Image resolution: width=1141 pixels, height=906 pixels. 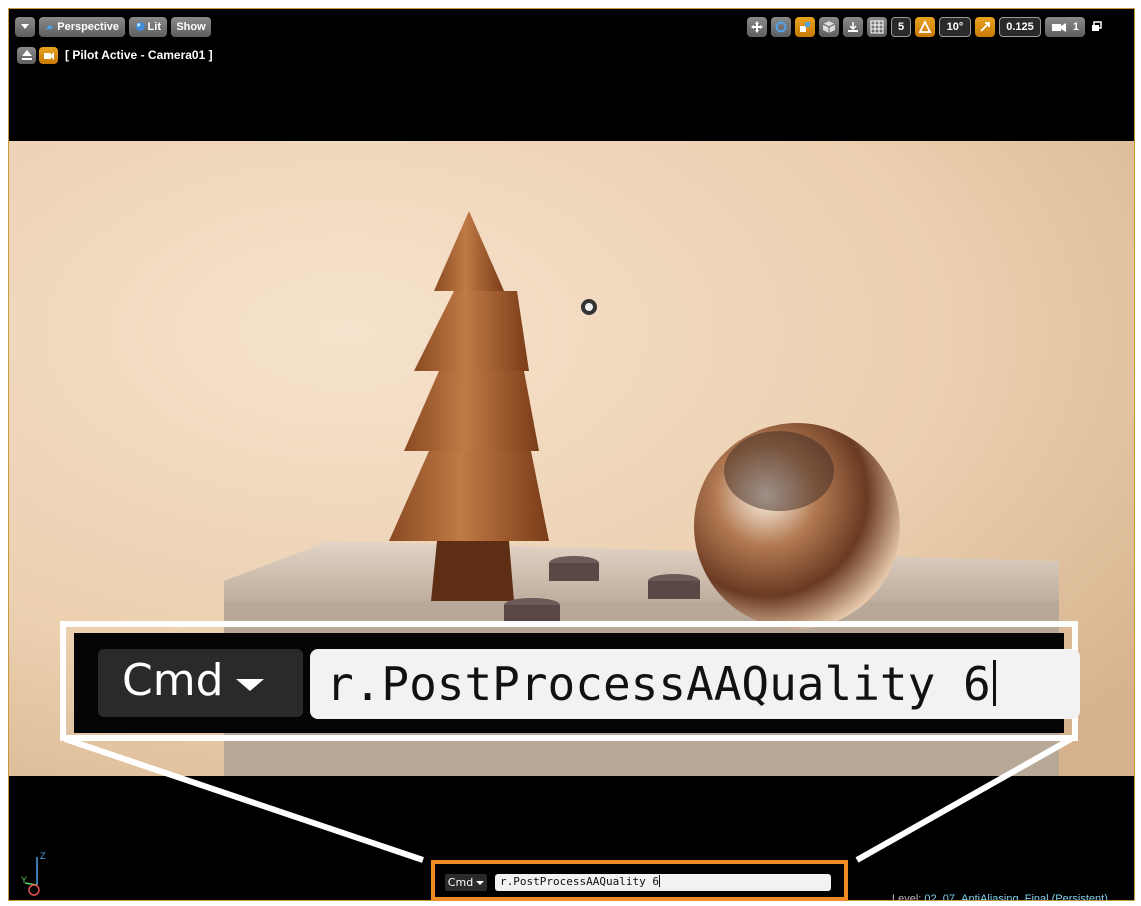 I want to click on zoomed-cmd-dropdown: Cmd, so click(x=200, y=683).